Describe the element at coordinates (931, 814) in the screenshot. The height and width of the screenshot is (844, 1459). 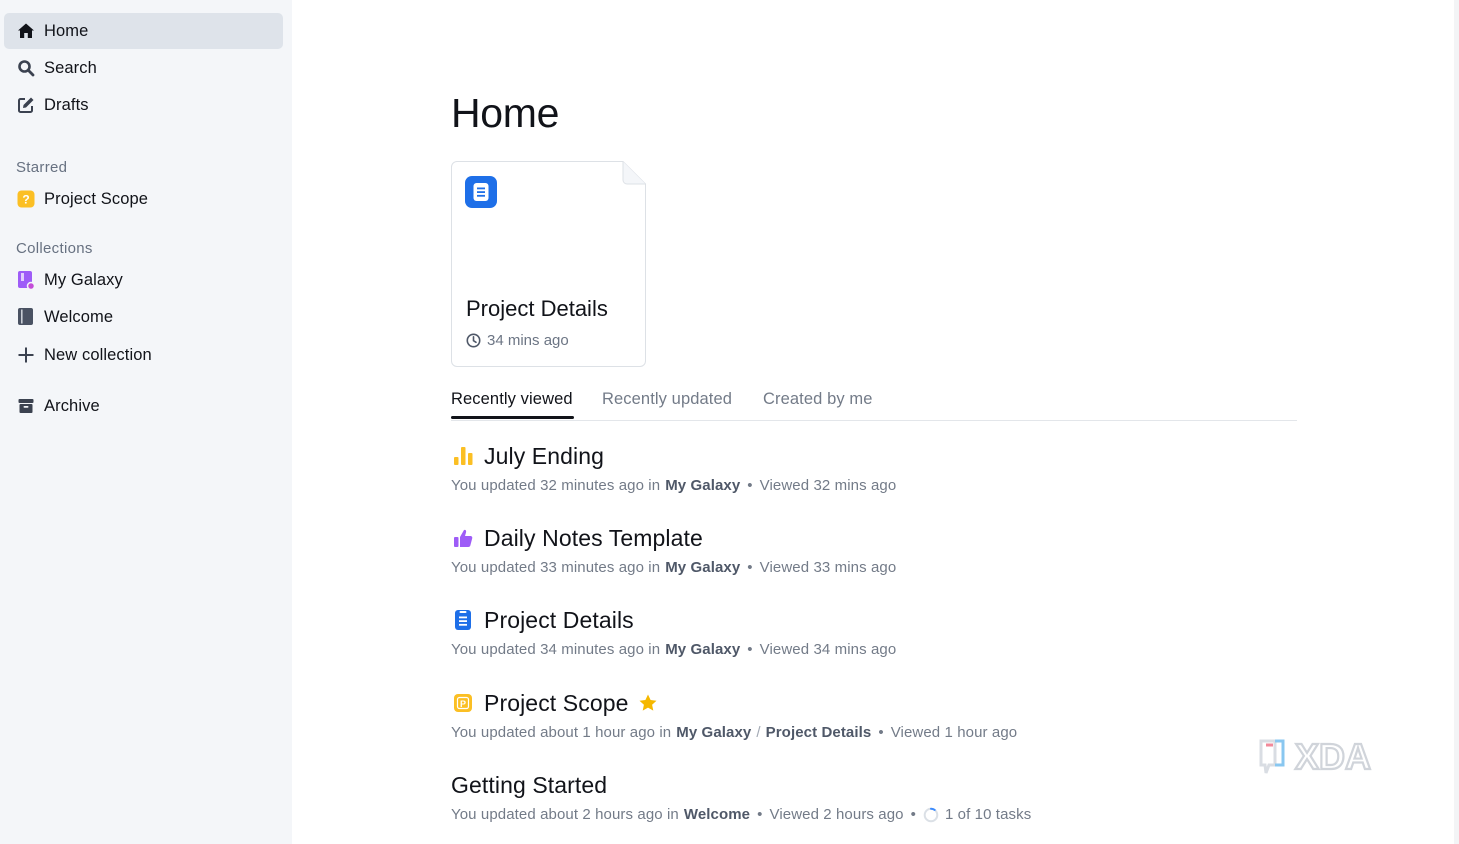
I see `task-progress-icon` at that location.